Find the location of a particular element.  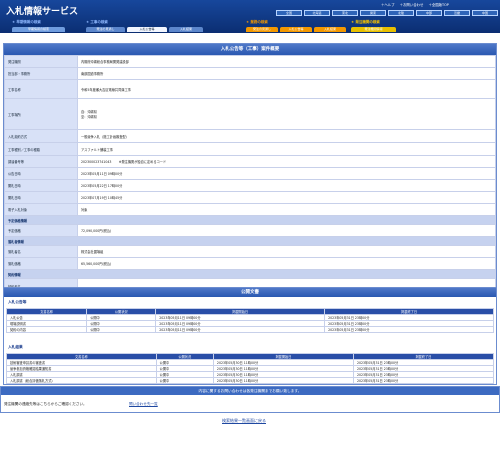

contact-title: 内容に関するお問い合わせは各発注機関までお願い致します。 is located at coordinates (250, 391).